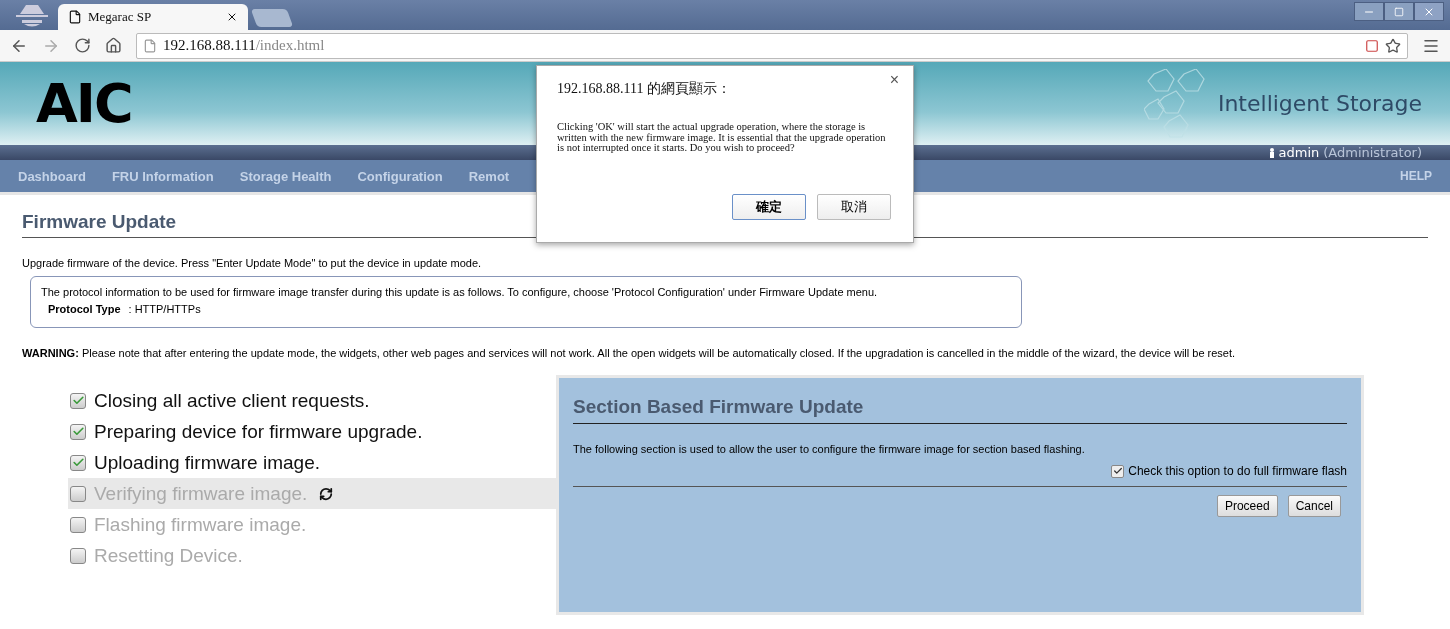 The width and height of the screenshot is (1450, 629). I want to click on user-icon, so click(1271, 152).